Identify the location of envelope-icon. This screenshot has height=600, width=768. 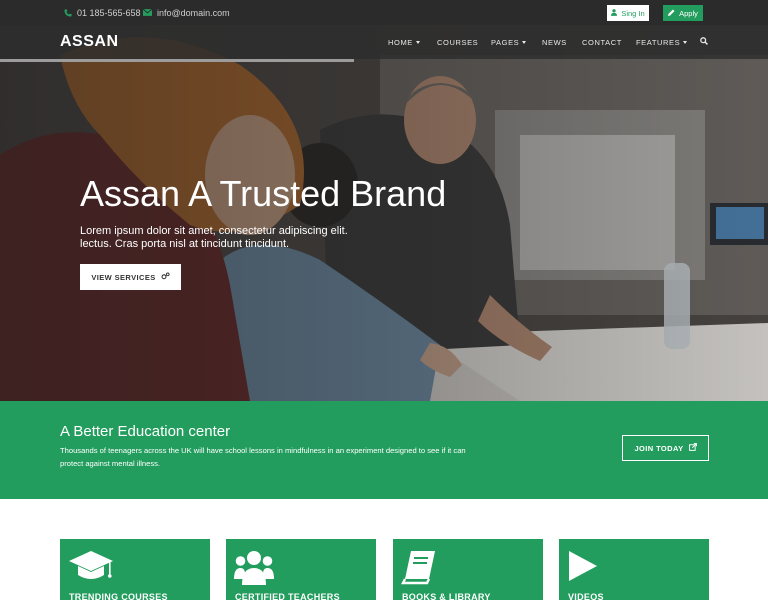
(147, 12).